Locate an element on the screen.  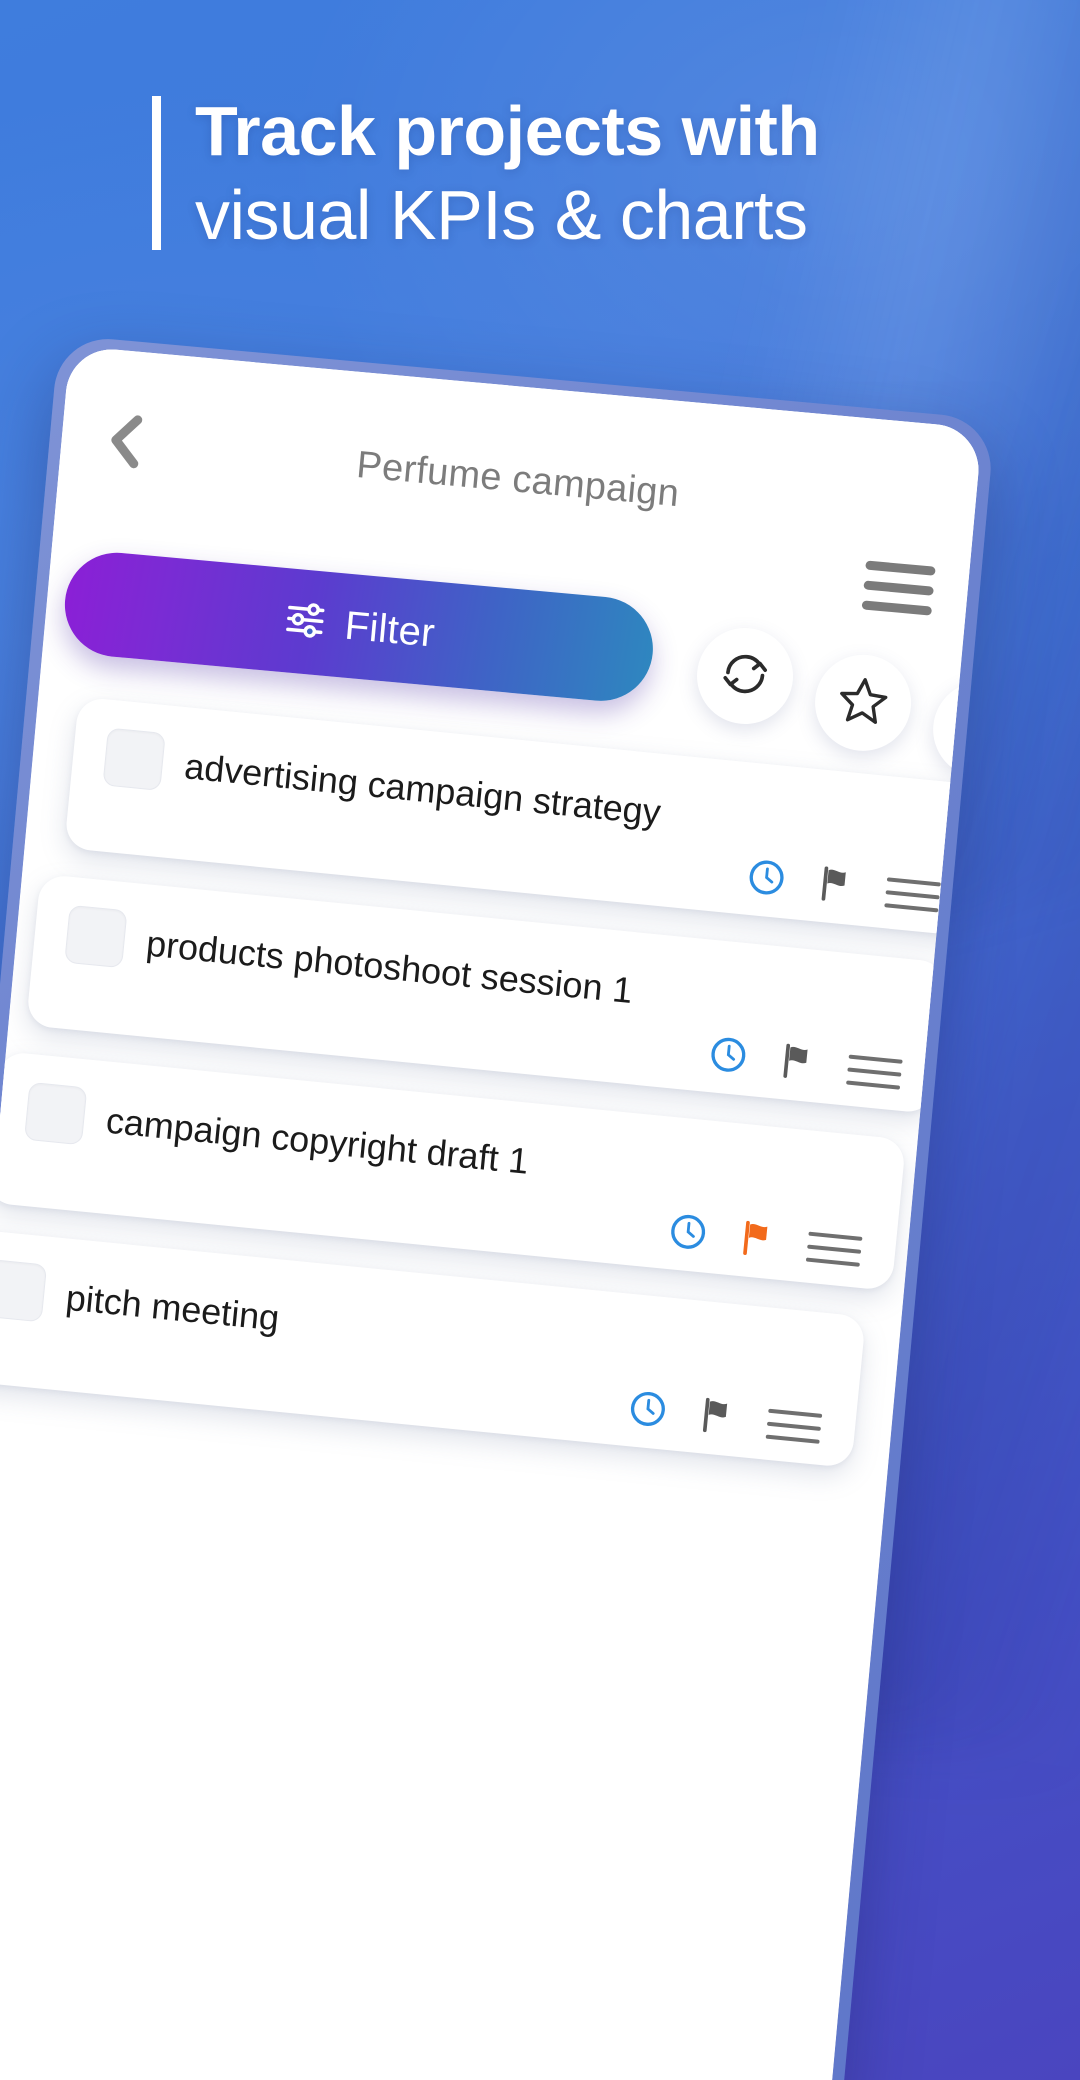
page-title: Perfume campaign is located at coordinates (518, 480).